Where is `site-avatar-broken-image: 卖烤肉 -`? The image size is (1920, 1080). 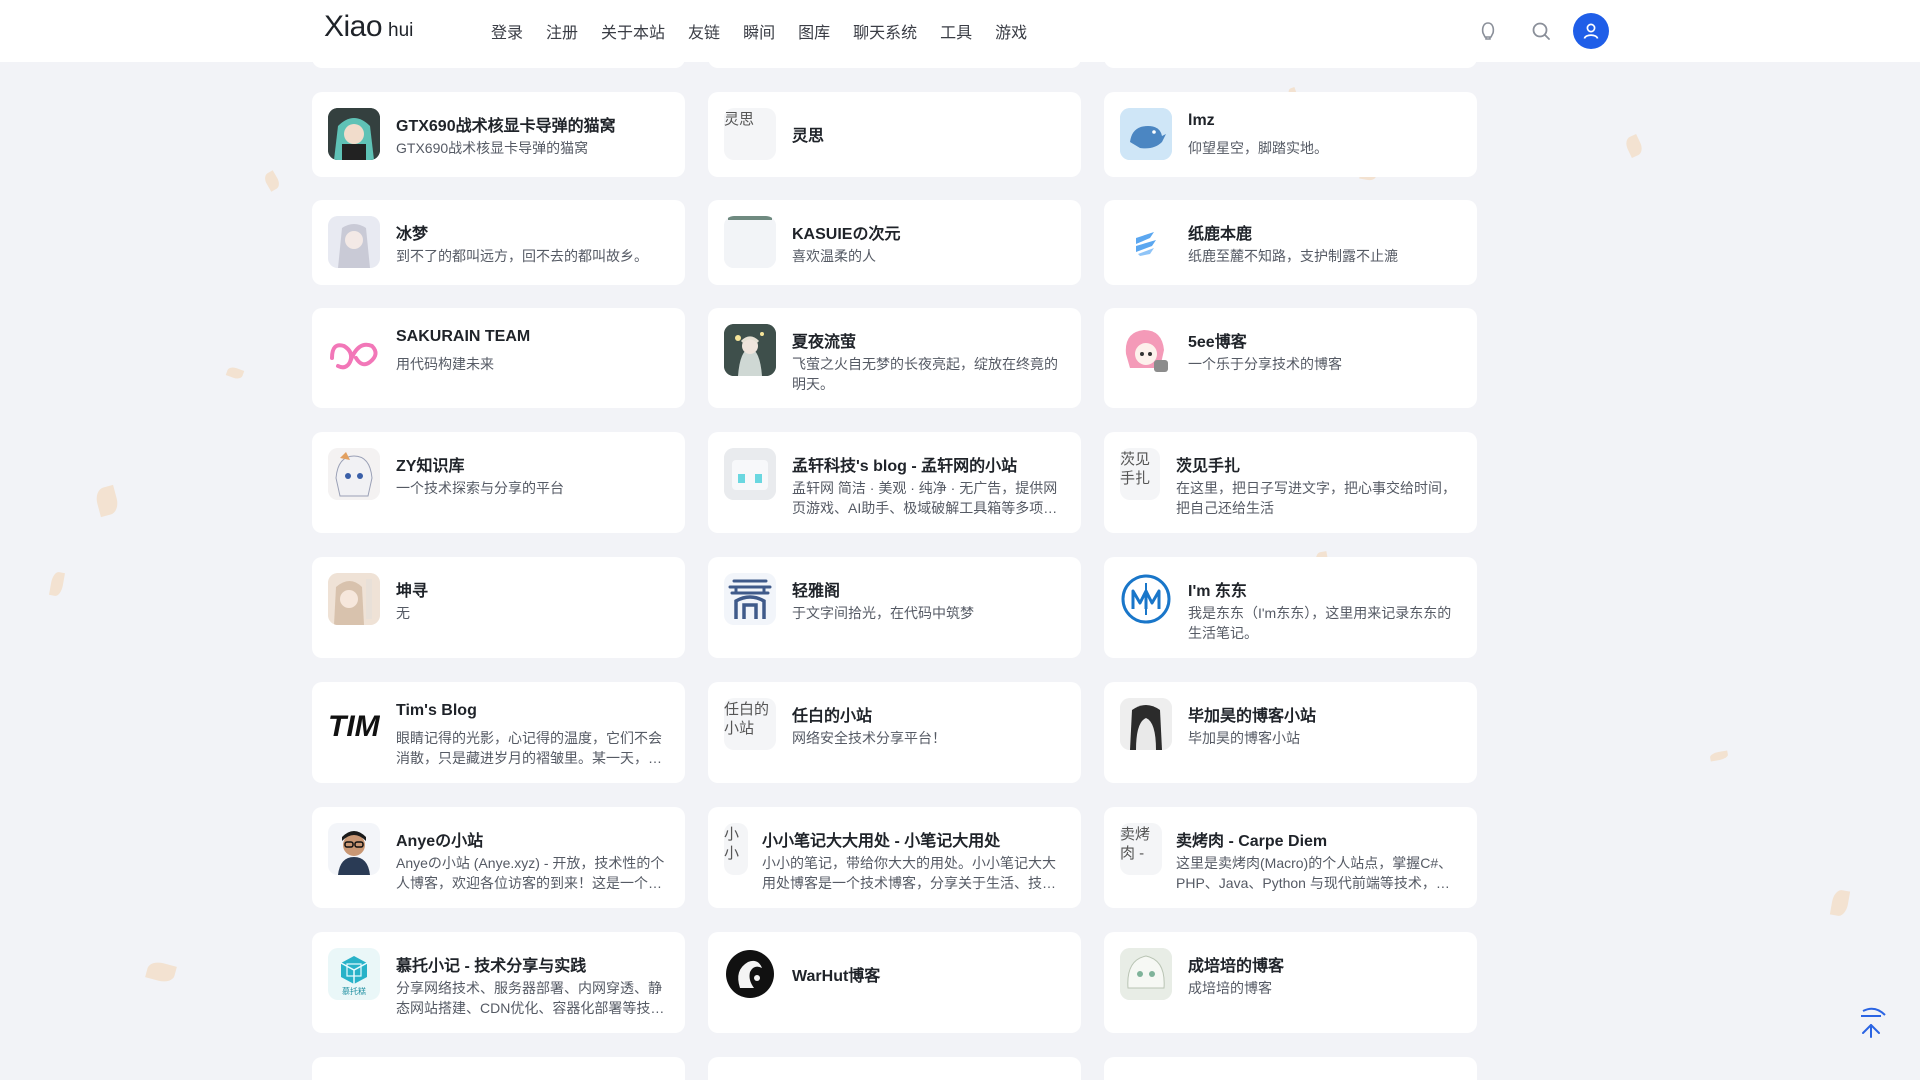
site-avatar-broken-image: 卖烤肉 - is located at coordinates (1141, 849).